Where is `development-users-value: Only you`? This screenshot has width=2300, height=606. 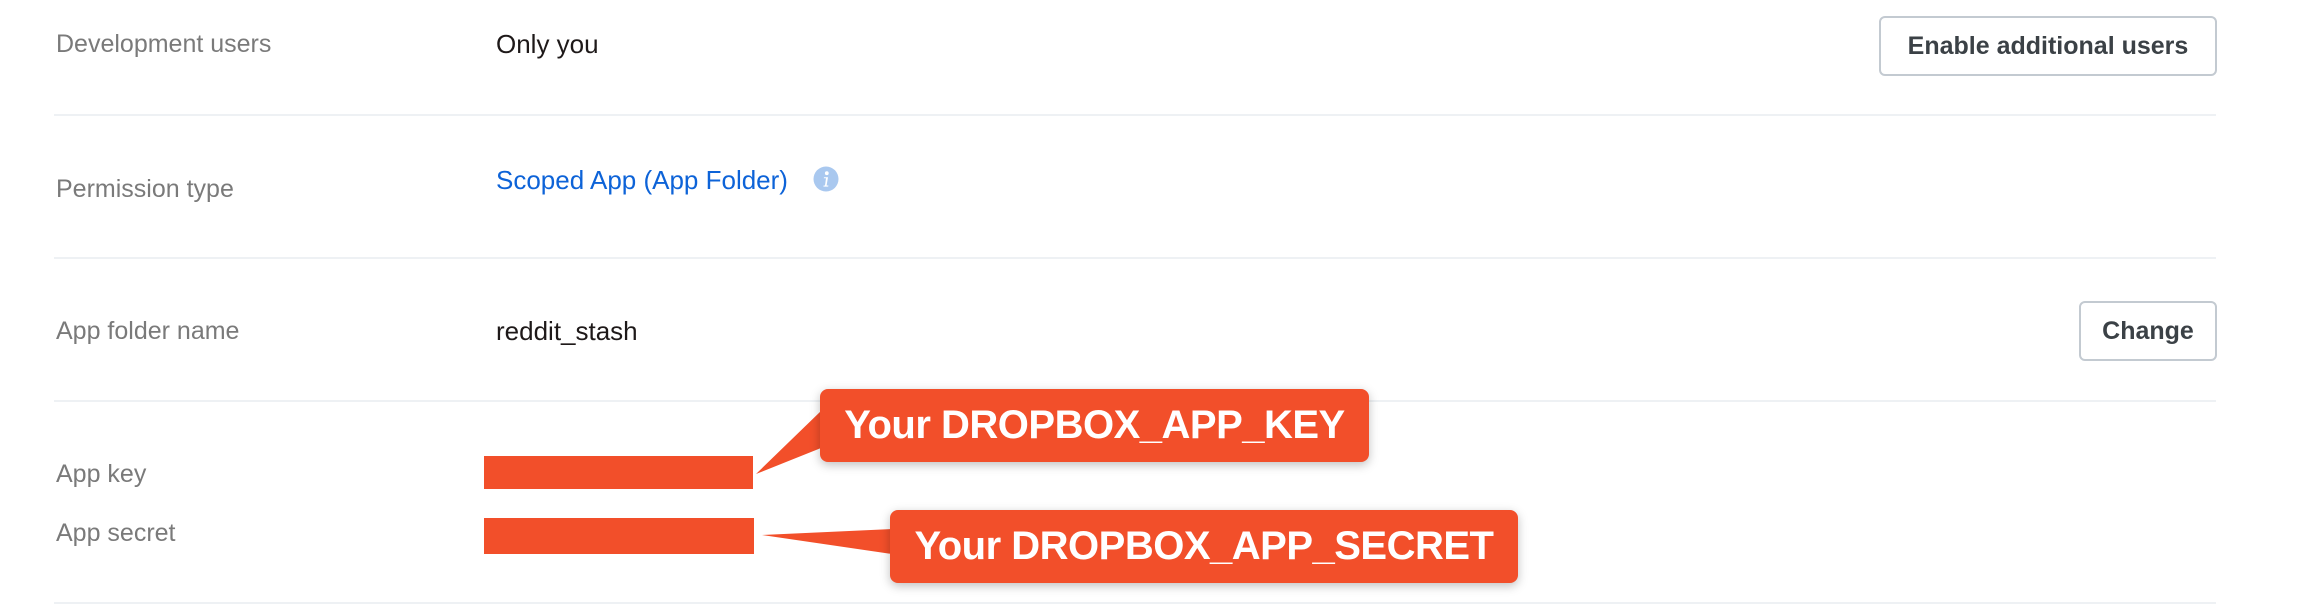 development-users-value: Only you is located at coordinates (547, 44).